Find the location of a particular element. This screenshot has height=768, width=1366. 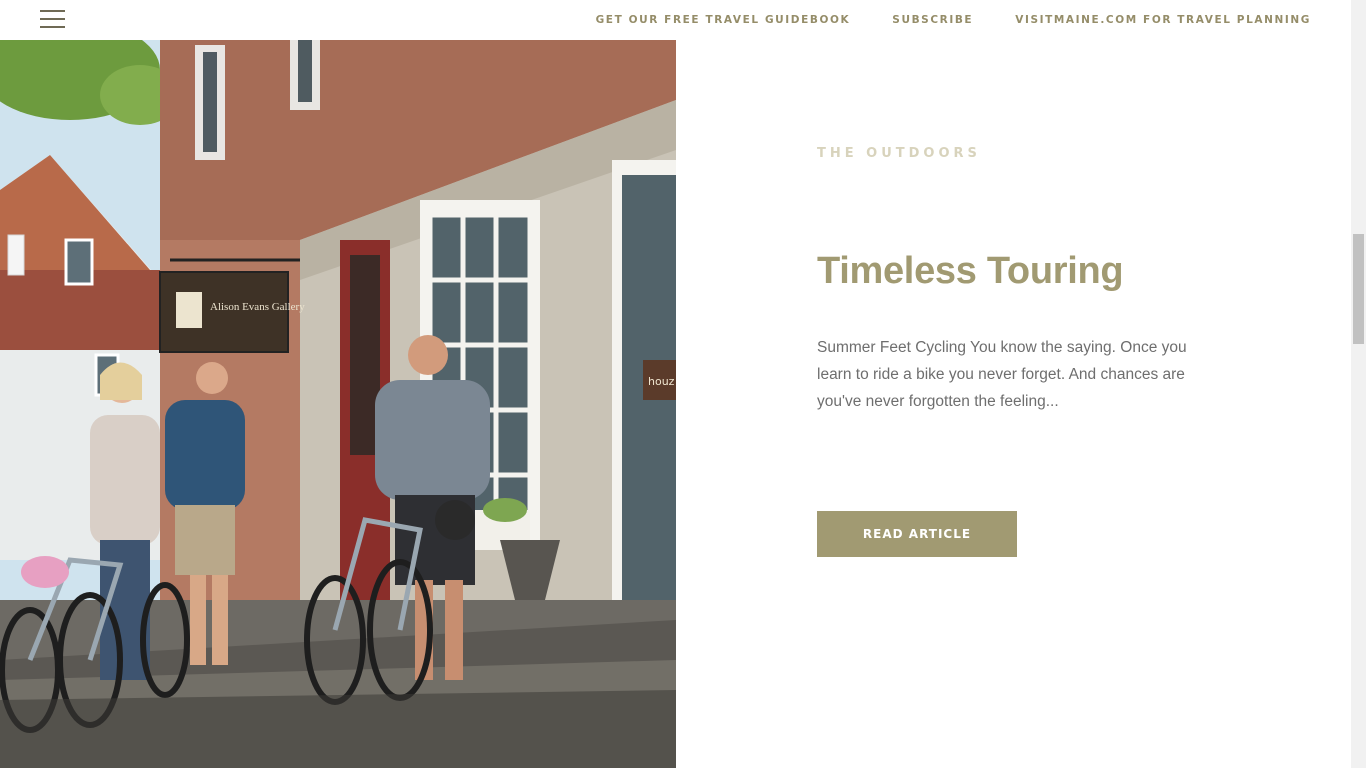

scrollbar-thumb is located at coordinates (1358, 289).